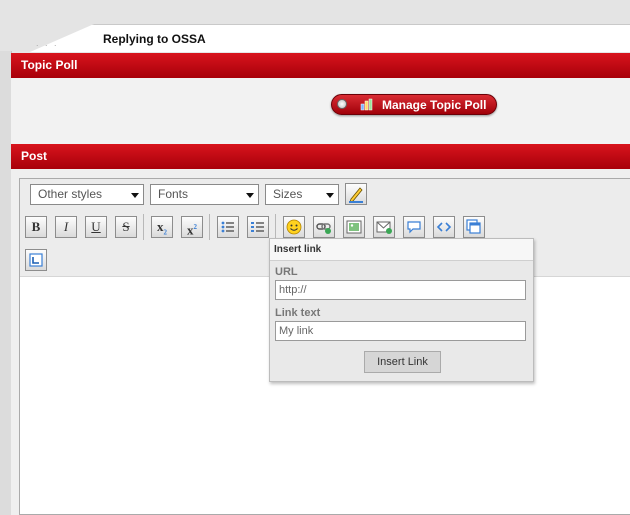  I want to click on text-color-button, so click(356, 194).